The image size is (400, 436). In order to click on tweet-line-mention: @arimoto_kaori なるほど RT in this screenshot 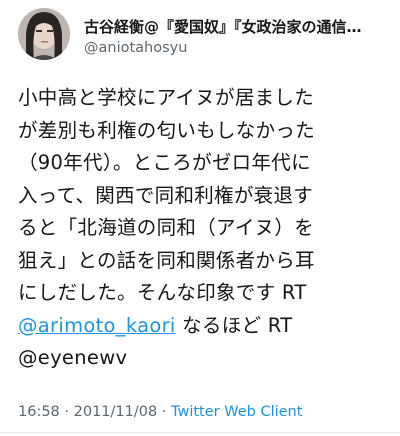, I will do `click(204, 326)`.